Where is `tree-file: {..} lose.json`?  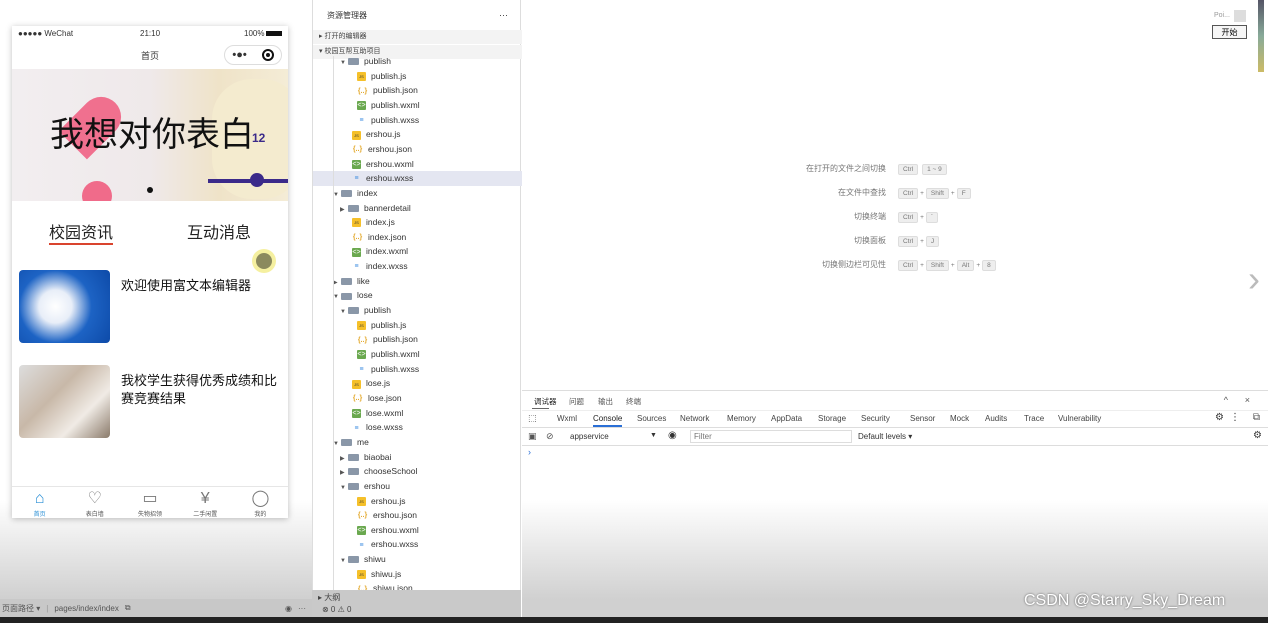
tree-file: {..} lose.json is located at coordinates (417, 398).